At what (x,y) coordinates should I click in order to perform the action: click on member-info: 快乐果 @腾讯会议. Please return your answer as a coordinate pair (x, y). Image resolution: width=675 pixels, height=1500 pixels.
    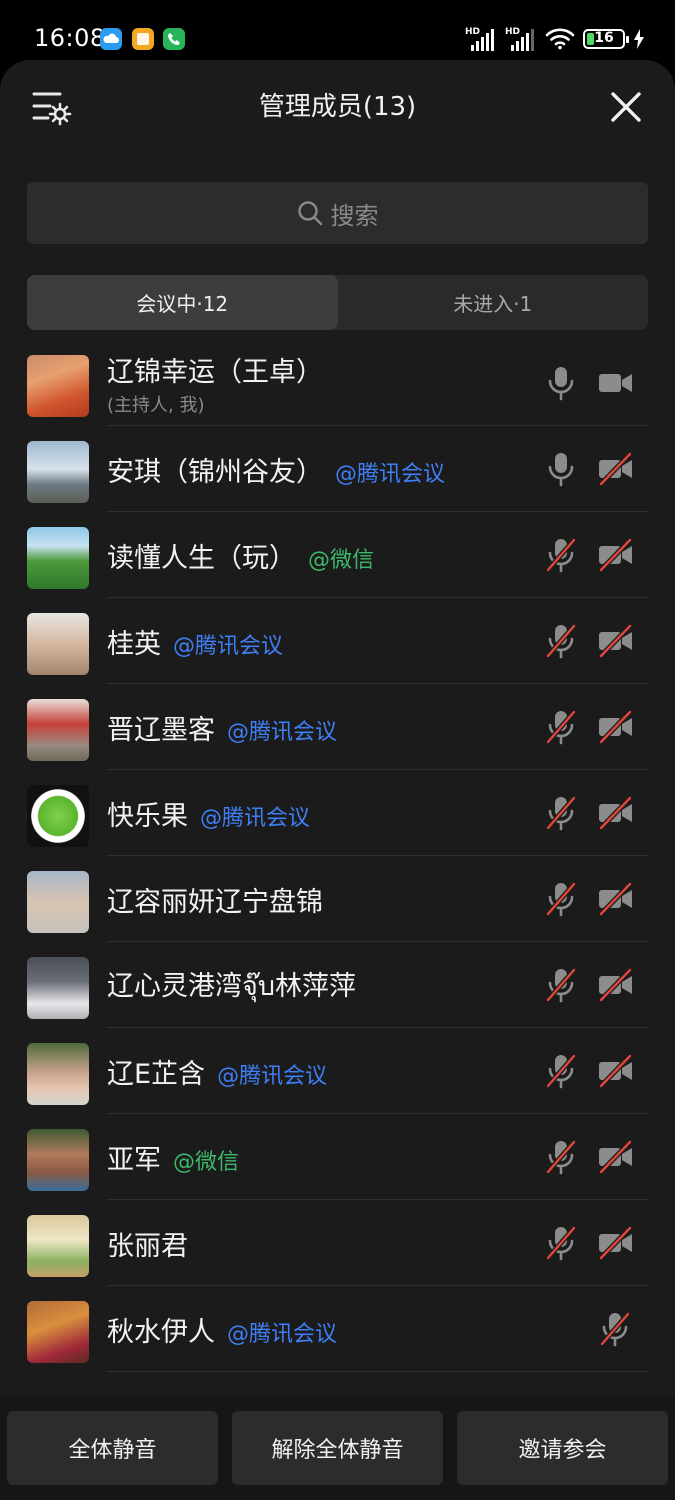
    Looking at the image, I should click on (208, 813).